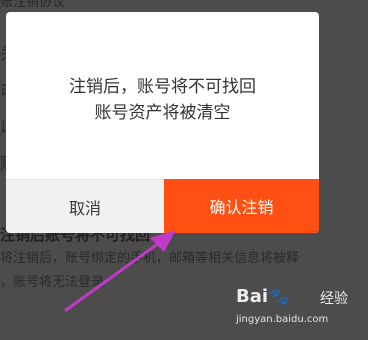 Image resolution: width=368 pixels, height=340 pixels. What do you see at coordinates (279, 296) in the screenshot?
I see `paw-icon: 🐾` at bounding box center [279, 296].